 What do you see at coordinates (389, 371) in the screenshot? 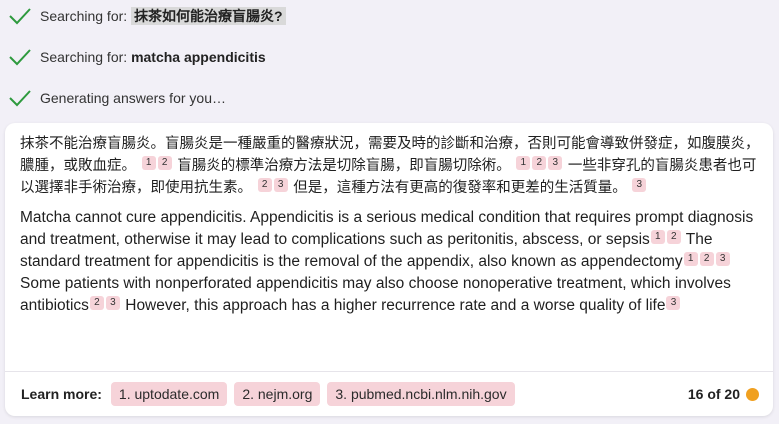
I see `footer-divider` at bounding box center [389, 371].